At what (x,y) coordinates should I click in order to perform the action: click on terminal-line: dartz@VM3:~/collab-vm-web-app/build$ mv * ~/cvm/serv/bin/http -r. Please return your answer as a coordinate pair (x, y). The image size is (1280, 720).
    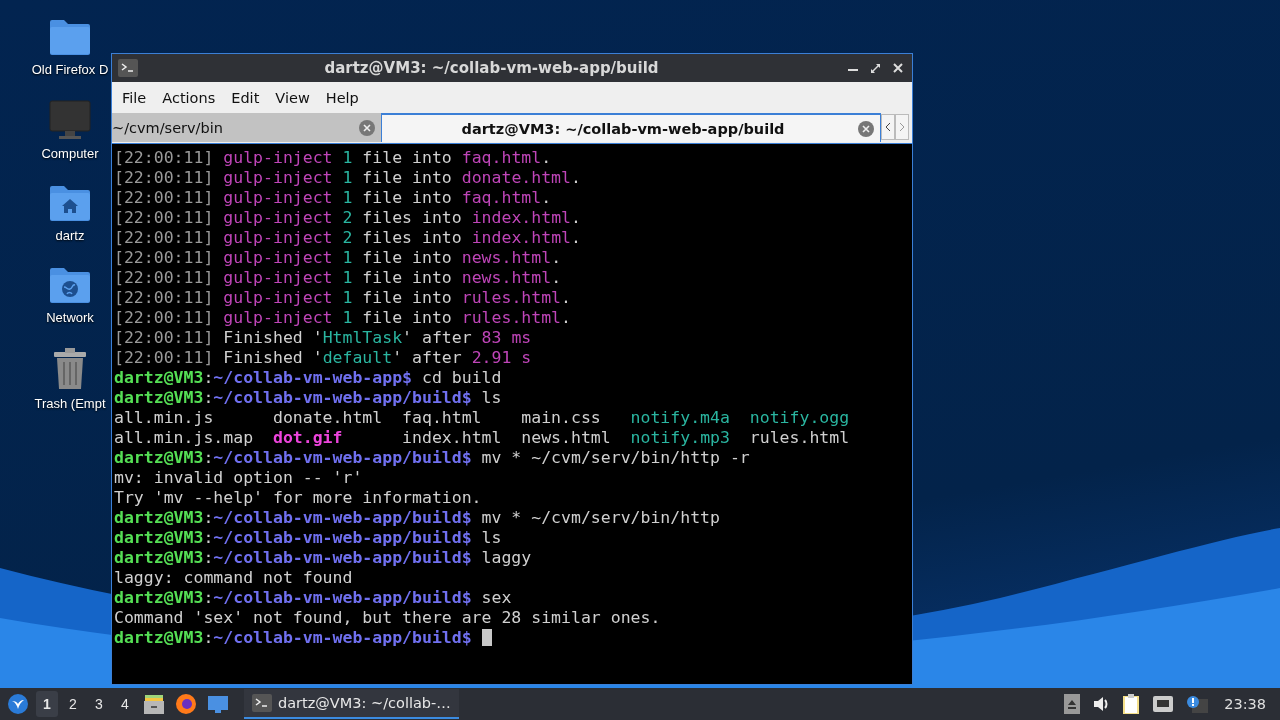
    Looking at the image, I should click on (432, 458).